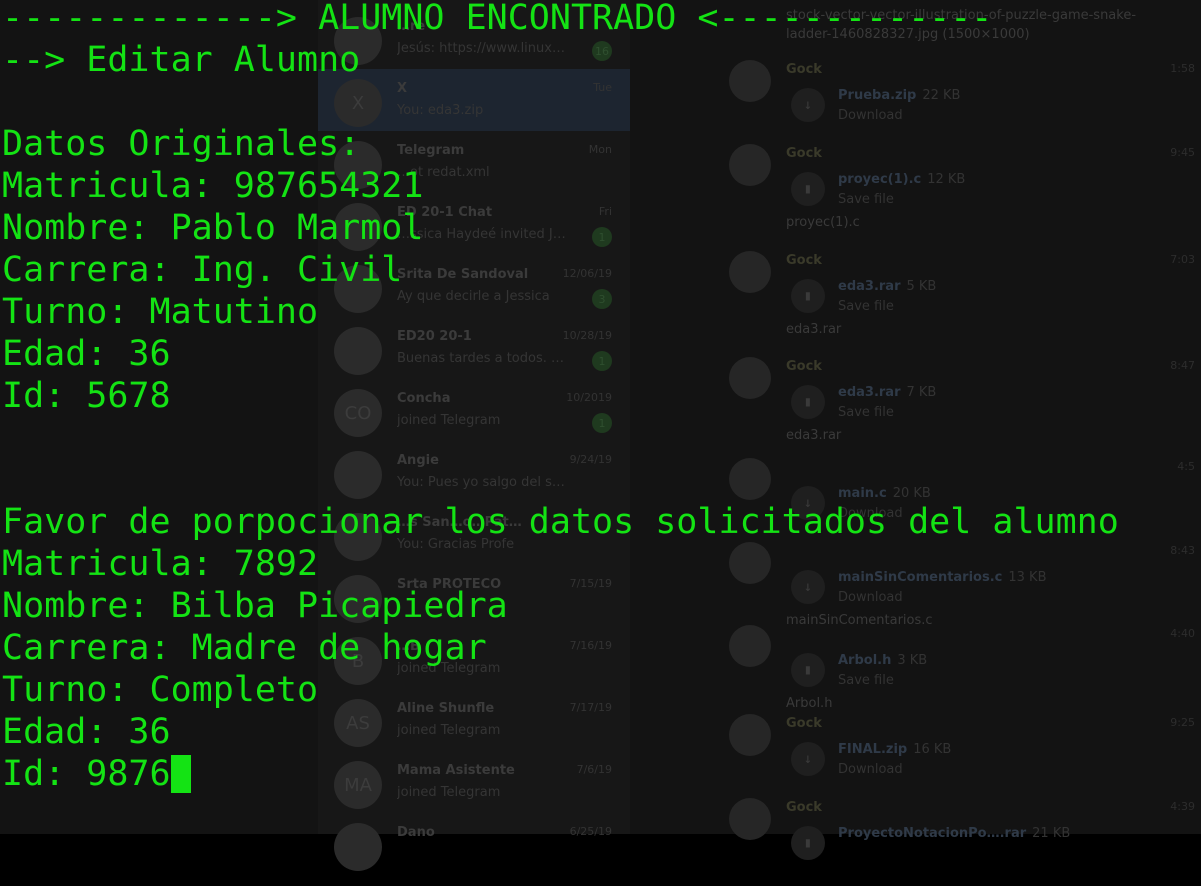 This screenshot has width=1201, height=886. Describe the element at coordinates (202, 270) in the screenshot. I see `terminal-line: Carrera: Ing. Civil` at that location.